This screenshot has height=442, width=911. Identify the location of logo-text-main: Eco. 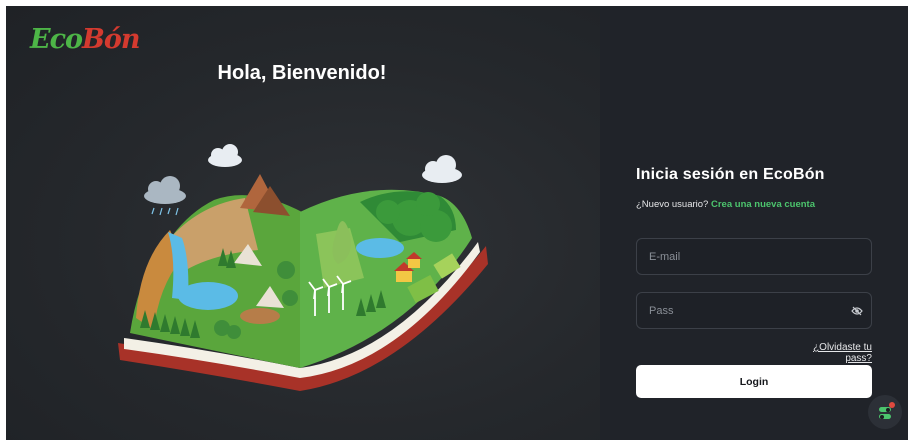
(56, 39).